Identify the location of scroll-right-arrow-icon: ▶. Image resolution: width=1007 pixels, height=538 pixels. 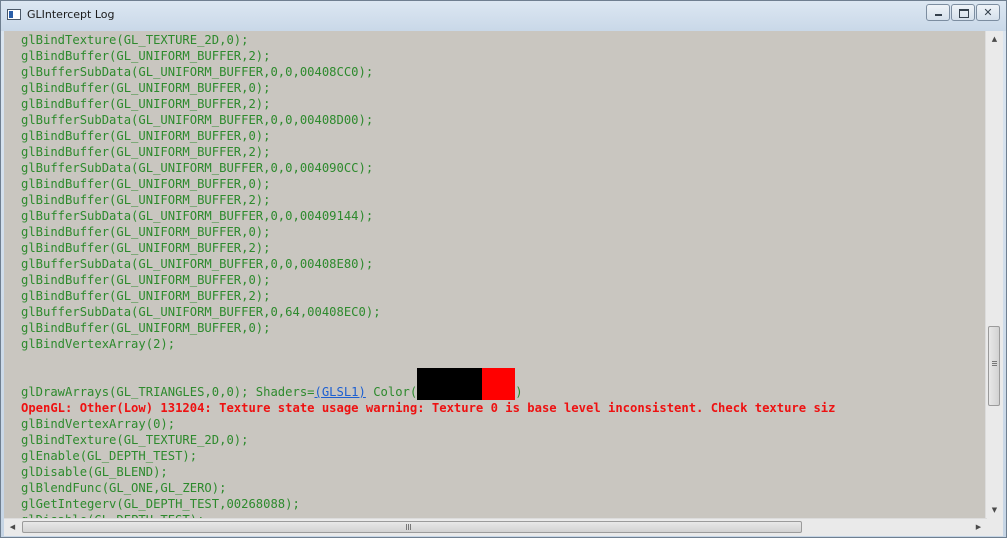
(978, 527).